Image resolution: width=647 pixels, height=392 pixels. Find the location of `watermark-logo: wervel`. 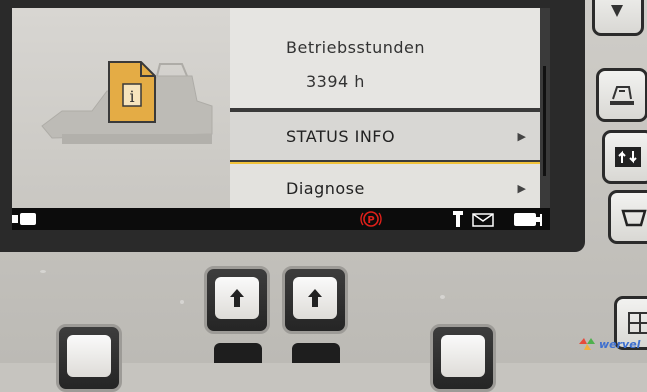

watermark-logo: wervel is located at coordinates (609, 344).